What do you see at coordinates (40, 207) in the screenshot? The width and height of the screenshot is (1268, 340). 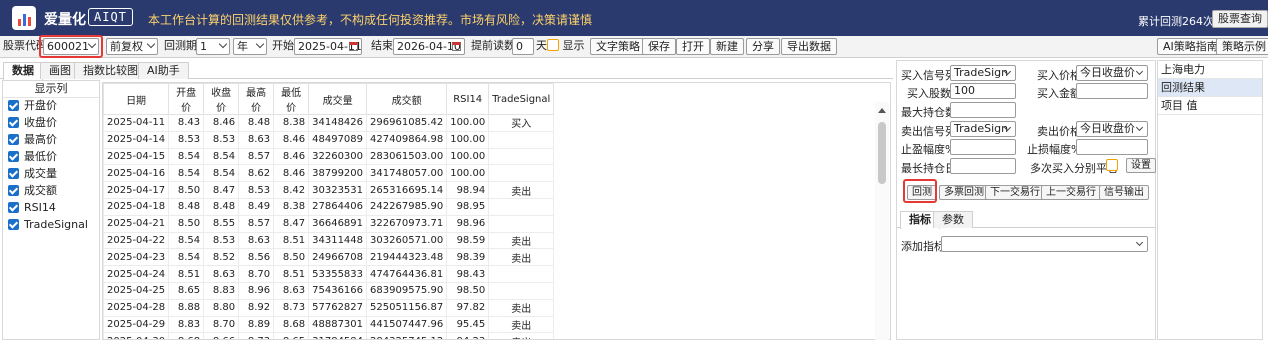 I see `column-toggle-label: RSI14` at bounding box center [40, 207].